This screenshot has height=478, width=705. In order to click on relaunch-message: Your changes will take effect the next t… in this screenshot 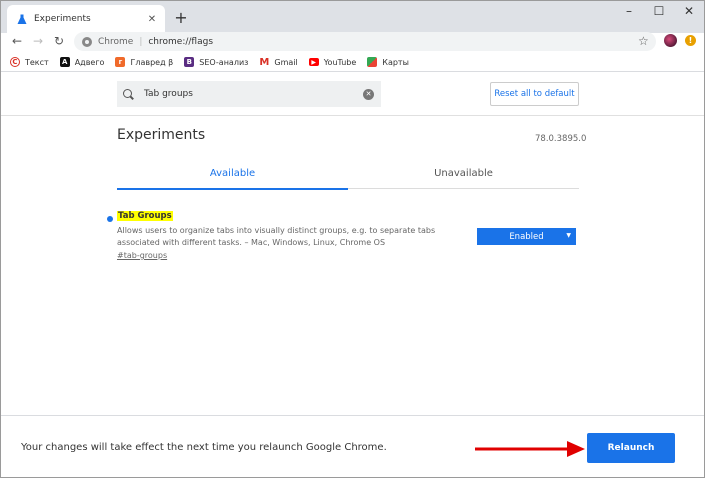, I will do `click(204, 447)`.